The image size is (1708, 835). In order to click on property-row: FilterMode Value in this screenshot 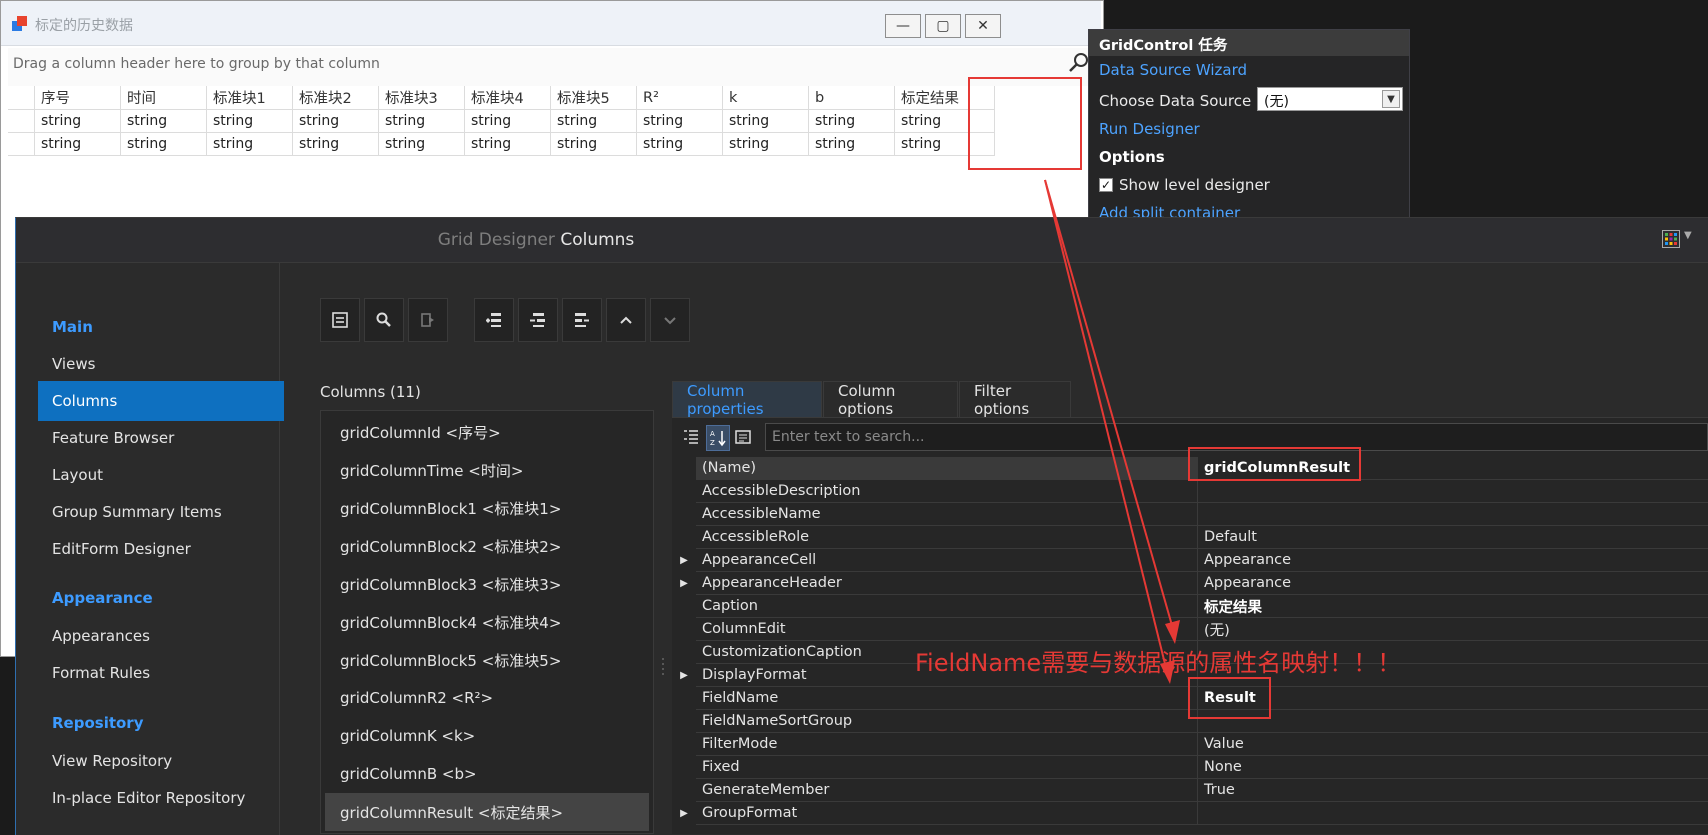, I will do `click(1190, 744)`.